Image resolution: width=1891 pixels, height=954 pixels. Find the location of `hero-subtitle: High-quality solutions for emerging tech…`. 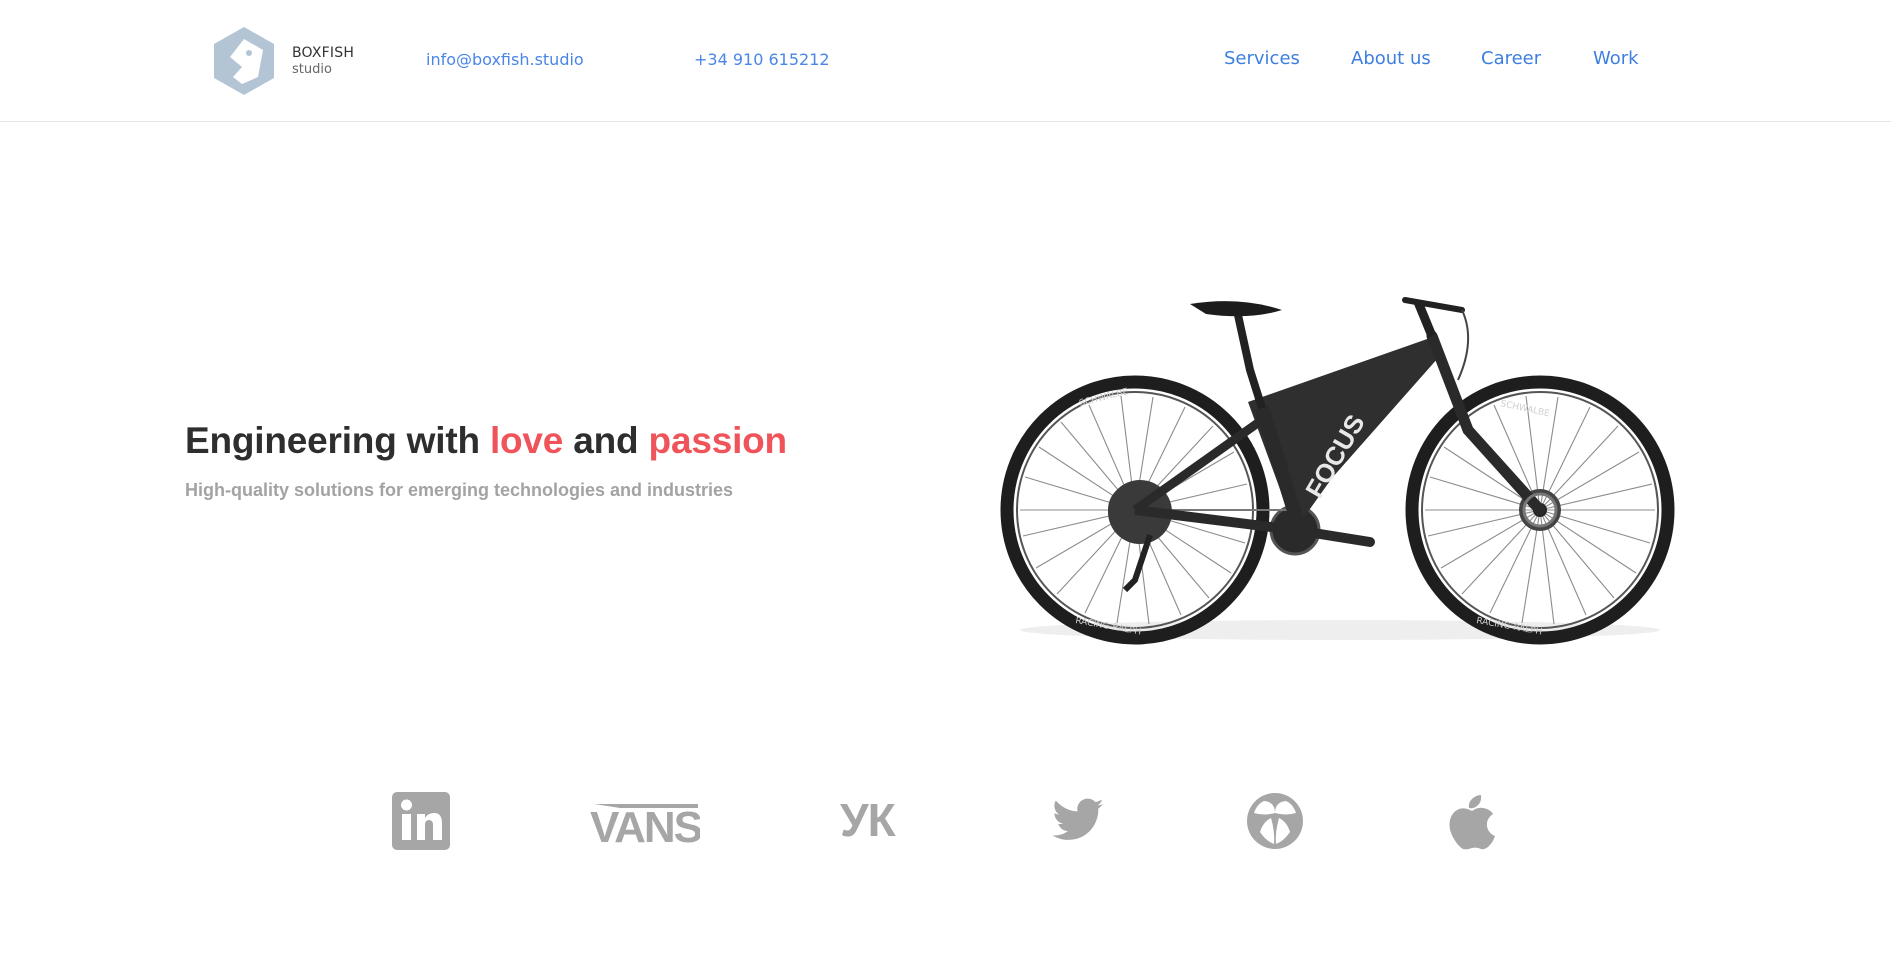

hero-subtitle: High-quality solutions for emerging tech… is located at coordinates (459, 490).